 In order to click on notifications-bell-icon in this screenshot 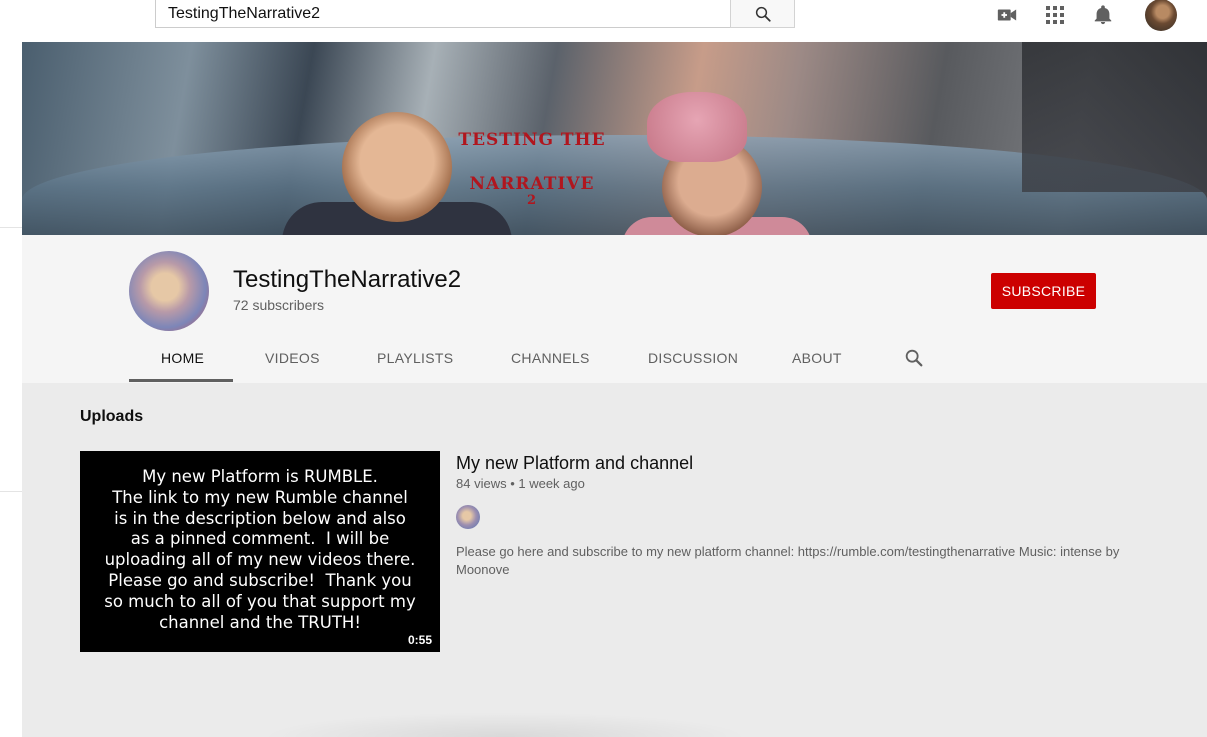, I will do `click(1103, 15)`.